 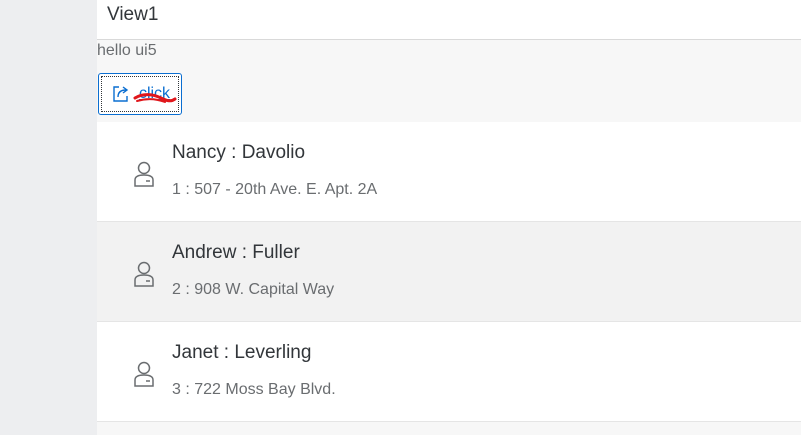 I want to click on item-description: 2 : 908 W. Capital Way, so click(x=253, y=289).